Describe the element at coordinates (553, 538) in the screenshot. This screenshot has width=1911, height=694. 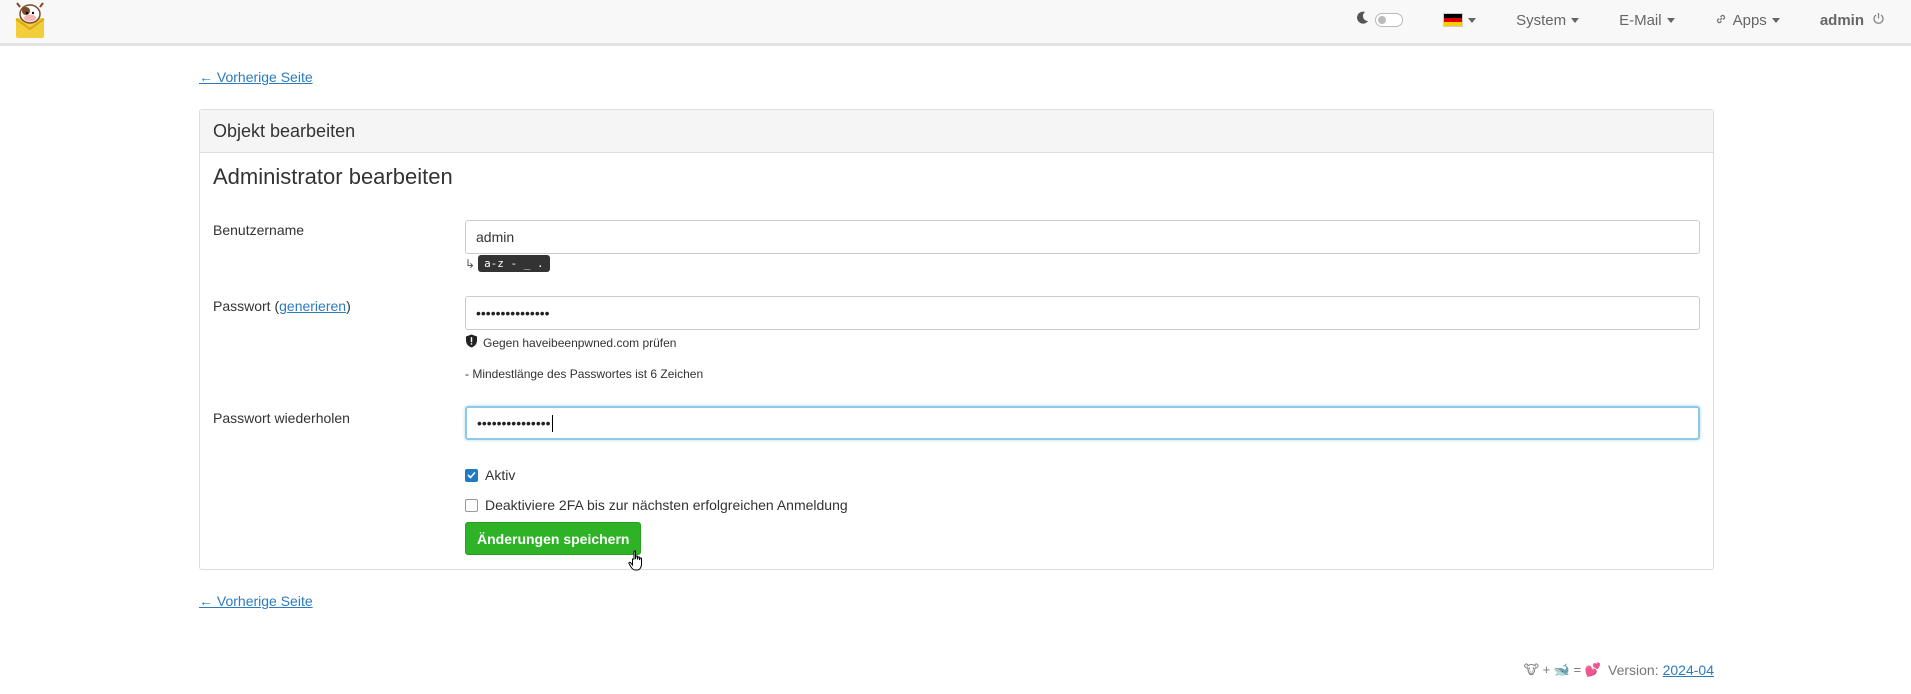
I see `save-changes-button: Änderungen speichern` at that location.